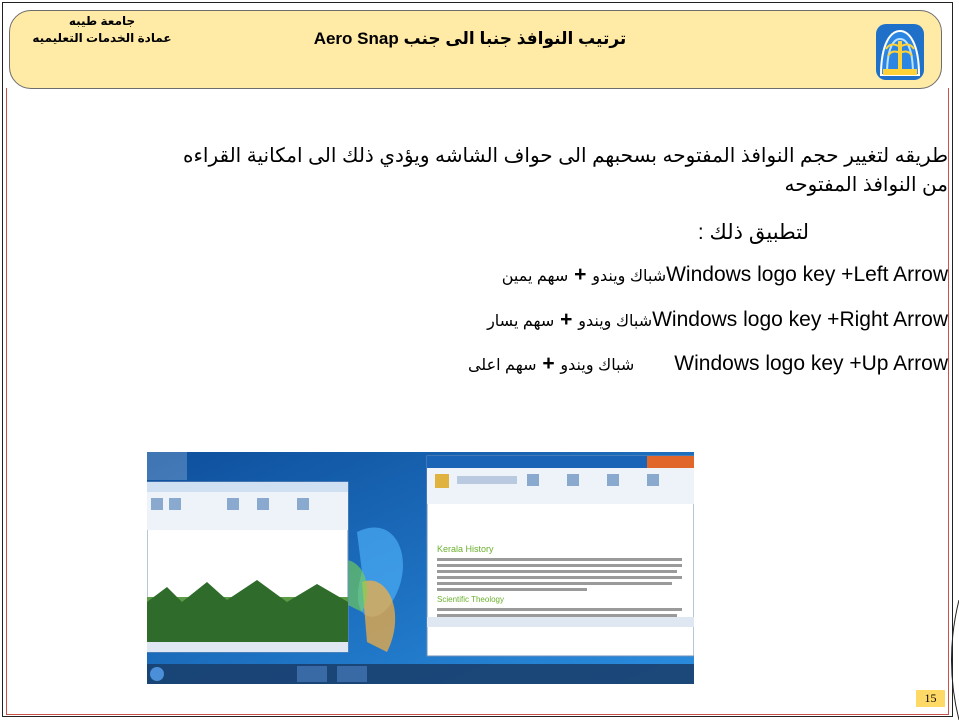  What do you see at coordinates (470, 599) in the screenshot?
I see `doc-subheading: Scientific Theology` at bounding box center [470, 599].